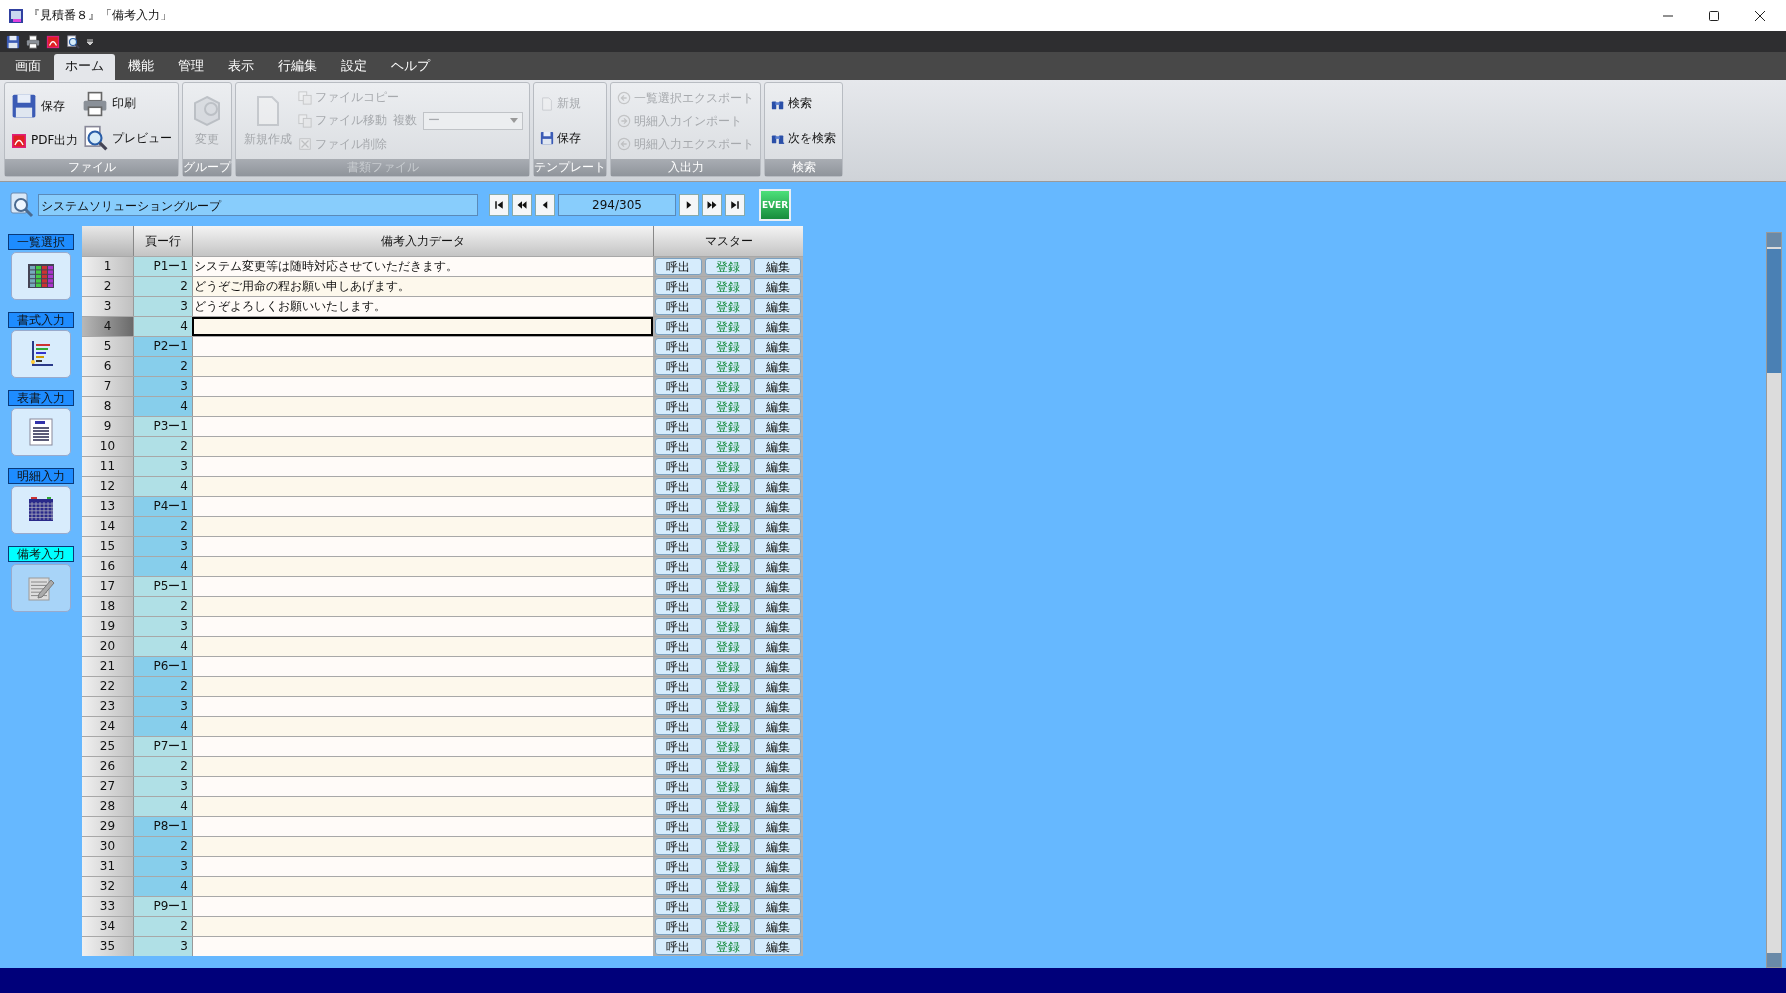 This screenshot has width=1786, height=993. What do you see at coordinates (561, 138) in the screenshot?
I see `ribbon-button: 保存` at bounding box center [561, 138].